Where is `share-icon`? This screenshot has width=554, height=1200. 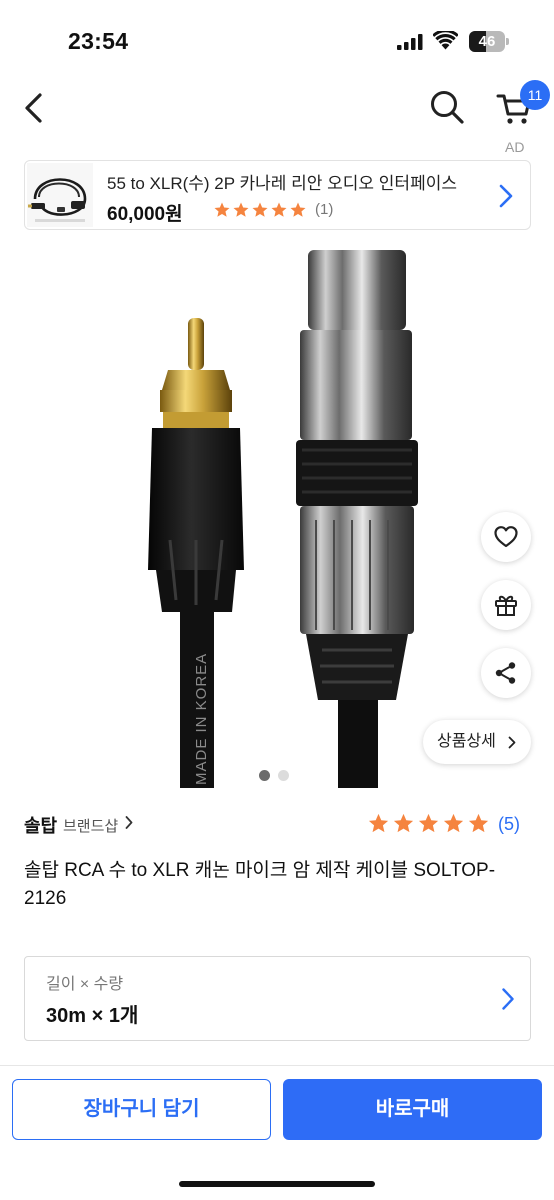 share-icon is located at coordinates (505, 673).